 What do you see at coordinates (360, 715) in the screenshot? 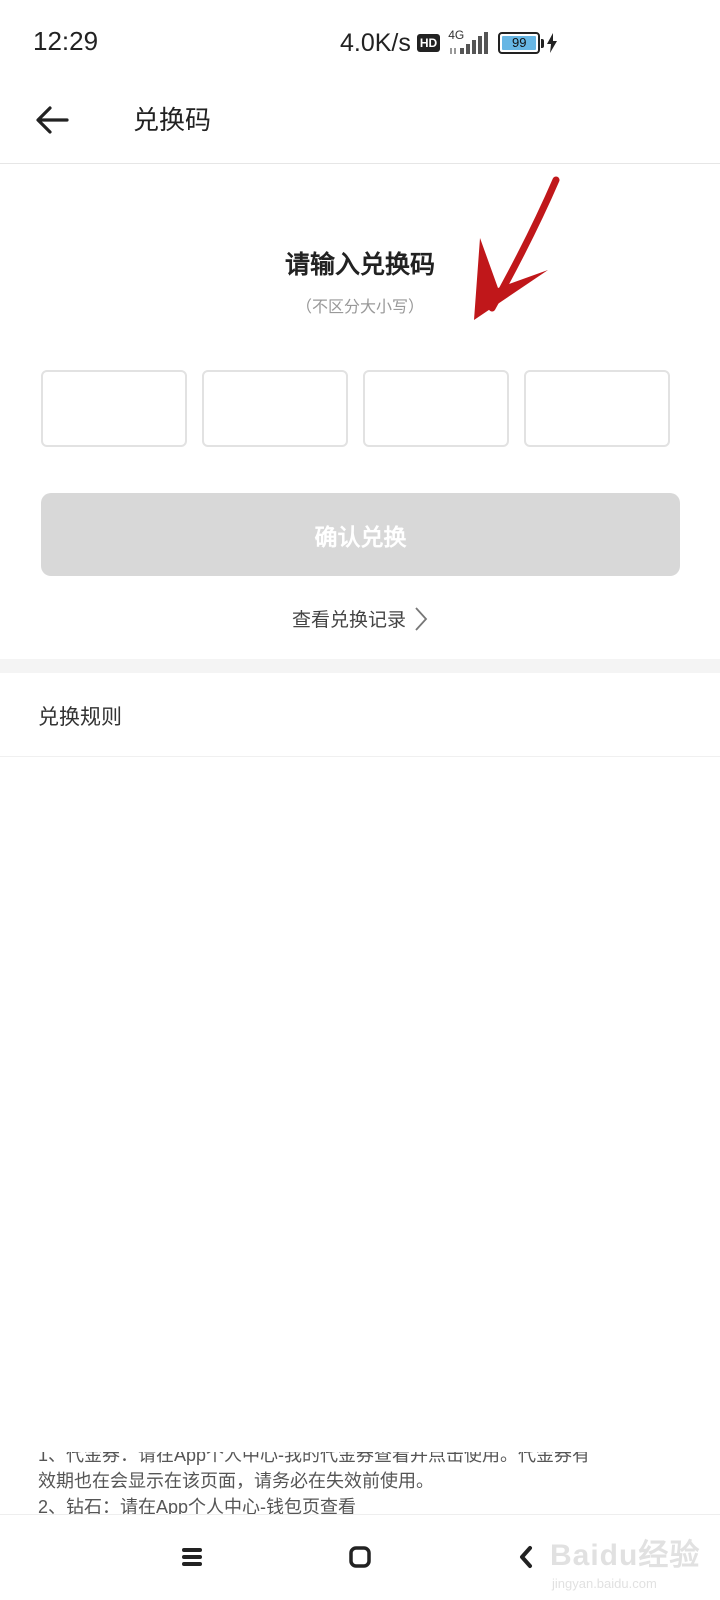
I see `rules-header: 兑换规则` at bounding box center [360, 715].